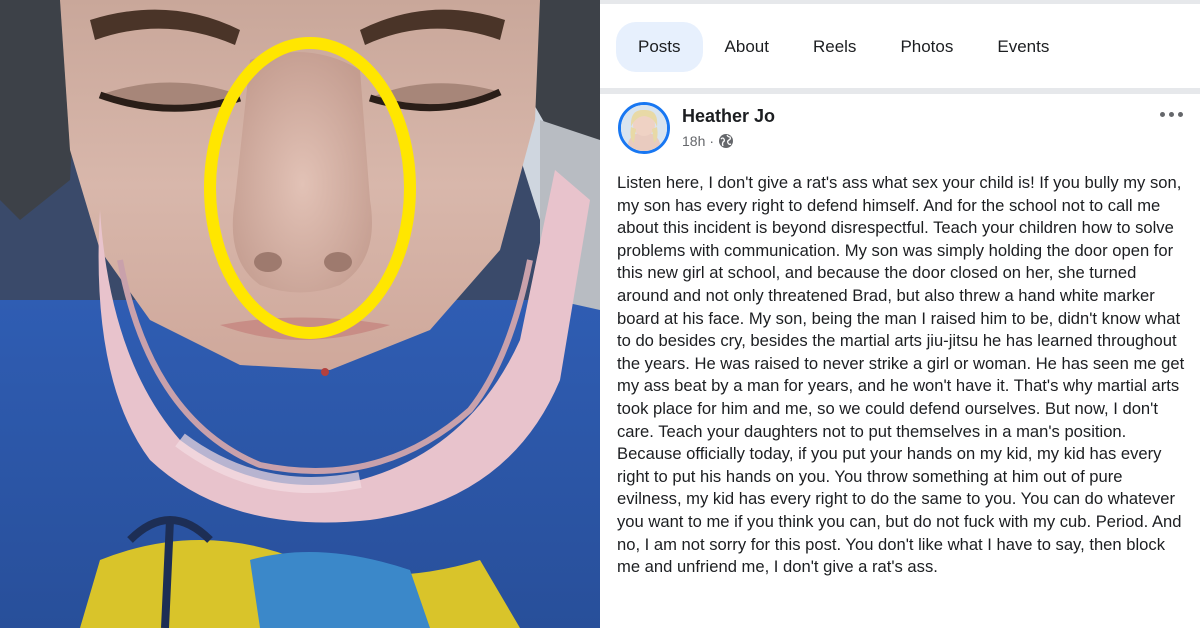  What do you see at coordinates (1023, 47) in the screenshot?
I see `tab-events: Events` at bounding box center [1023, 47].